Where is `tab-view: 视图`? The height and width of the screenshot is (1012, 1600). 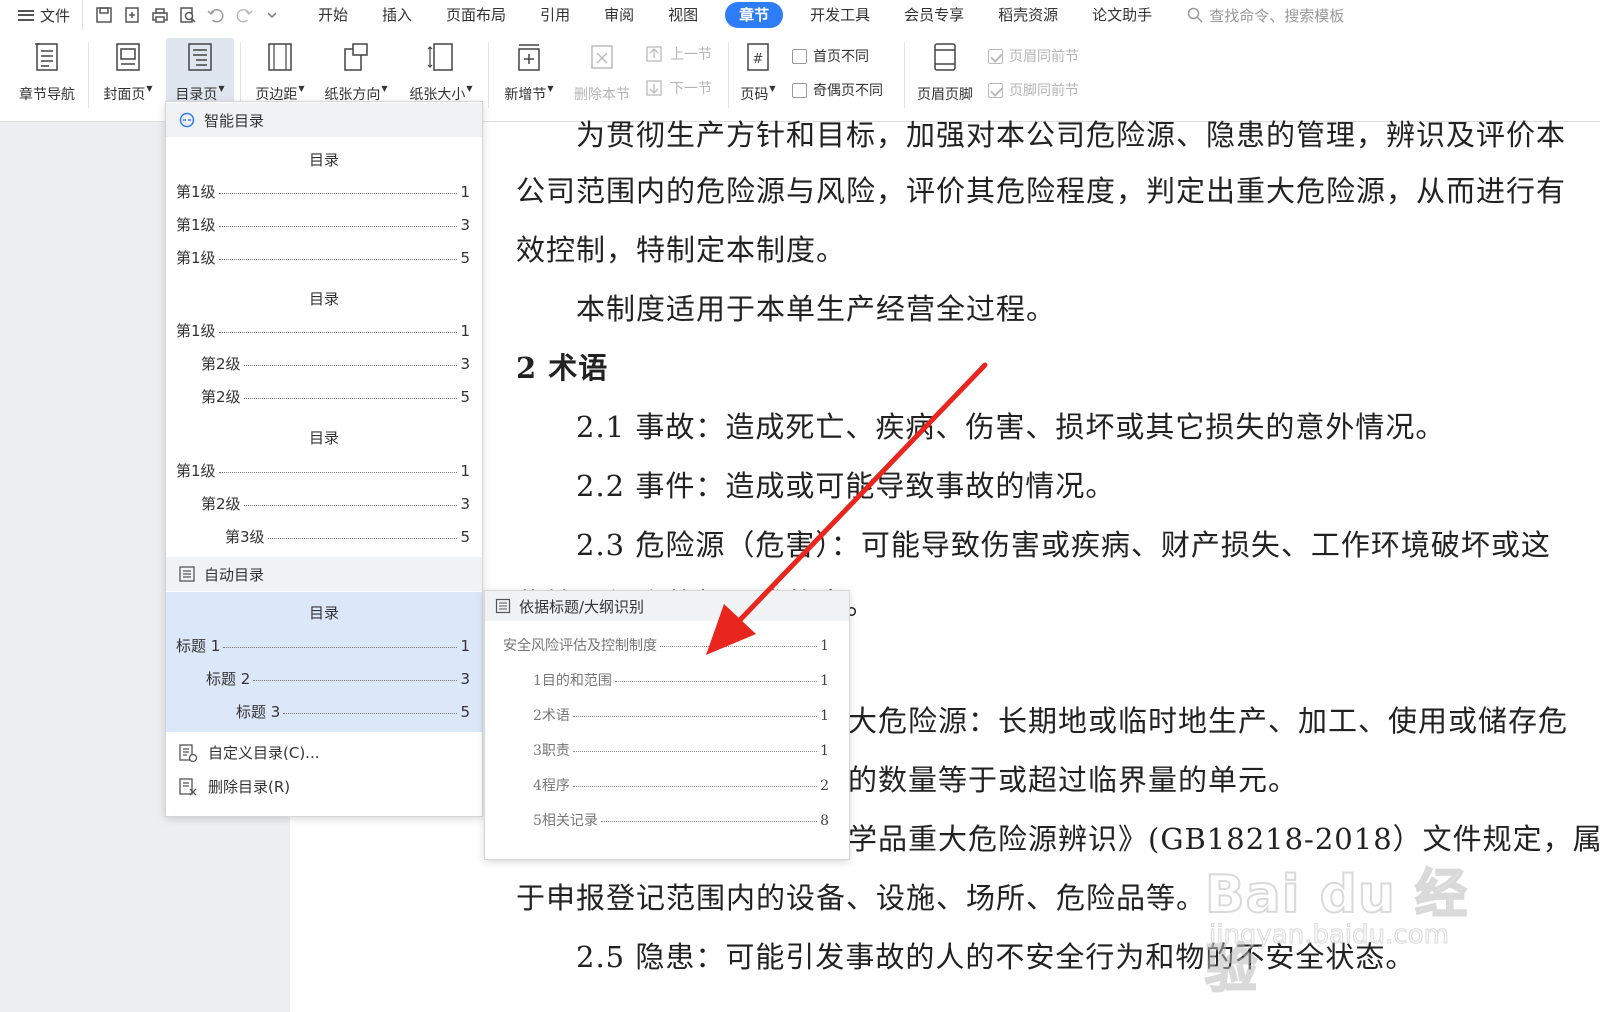
tab-view: 视图 is located at coordinates (683, 15).